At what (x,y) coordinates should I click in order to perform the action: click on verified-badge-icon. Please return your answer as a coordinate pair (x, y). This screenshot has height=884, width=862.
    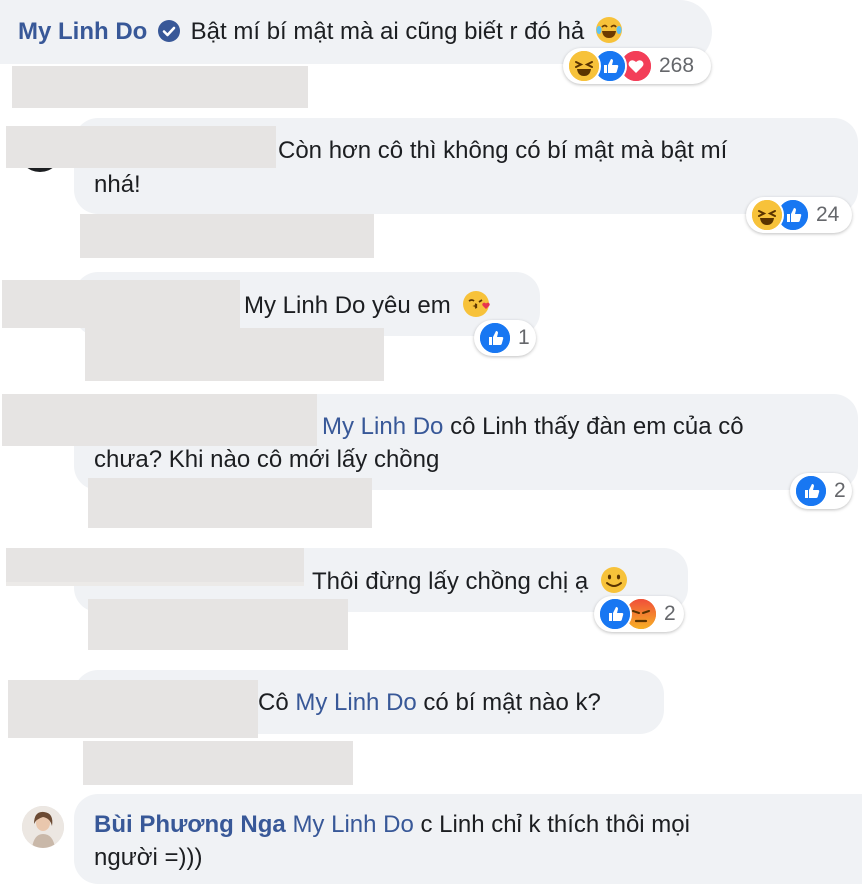
    Looking at the image, I should click on (169, 30).